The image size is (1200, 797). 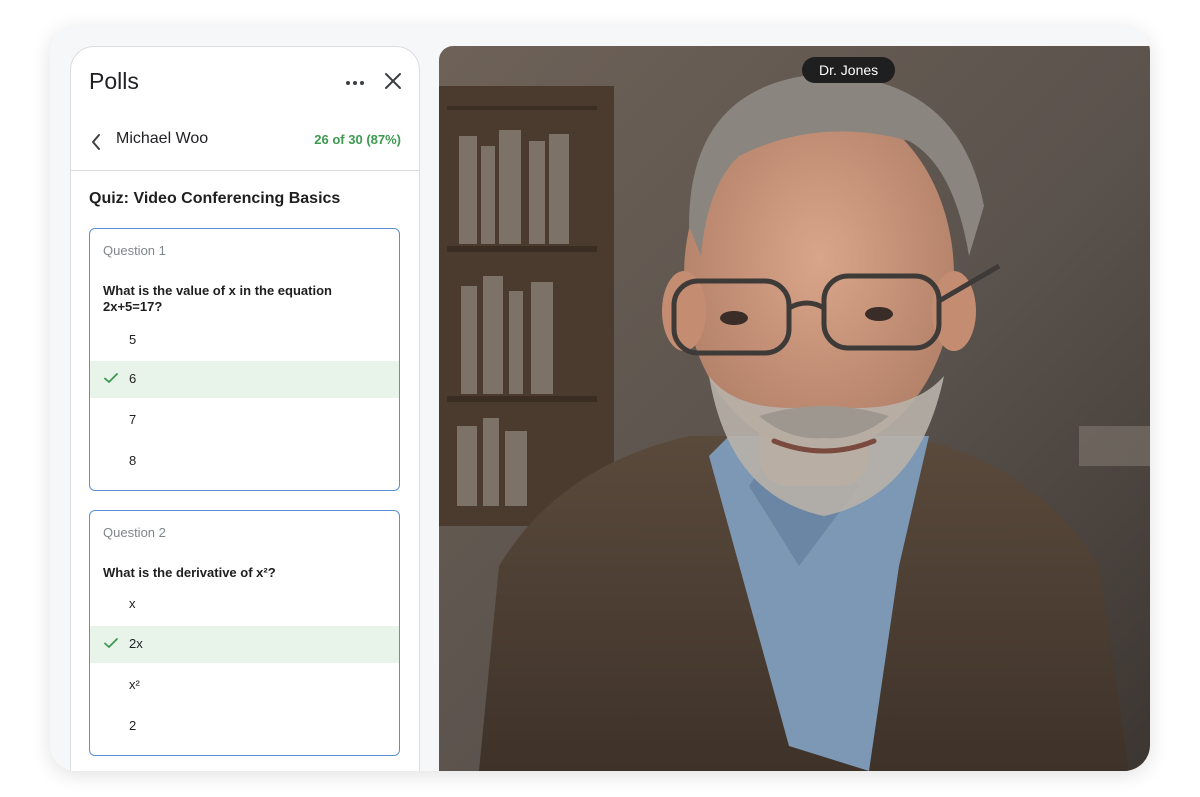 I want to click on answer-option: x², so click(x=244, y=685).